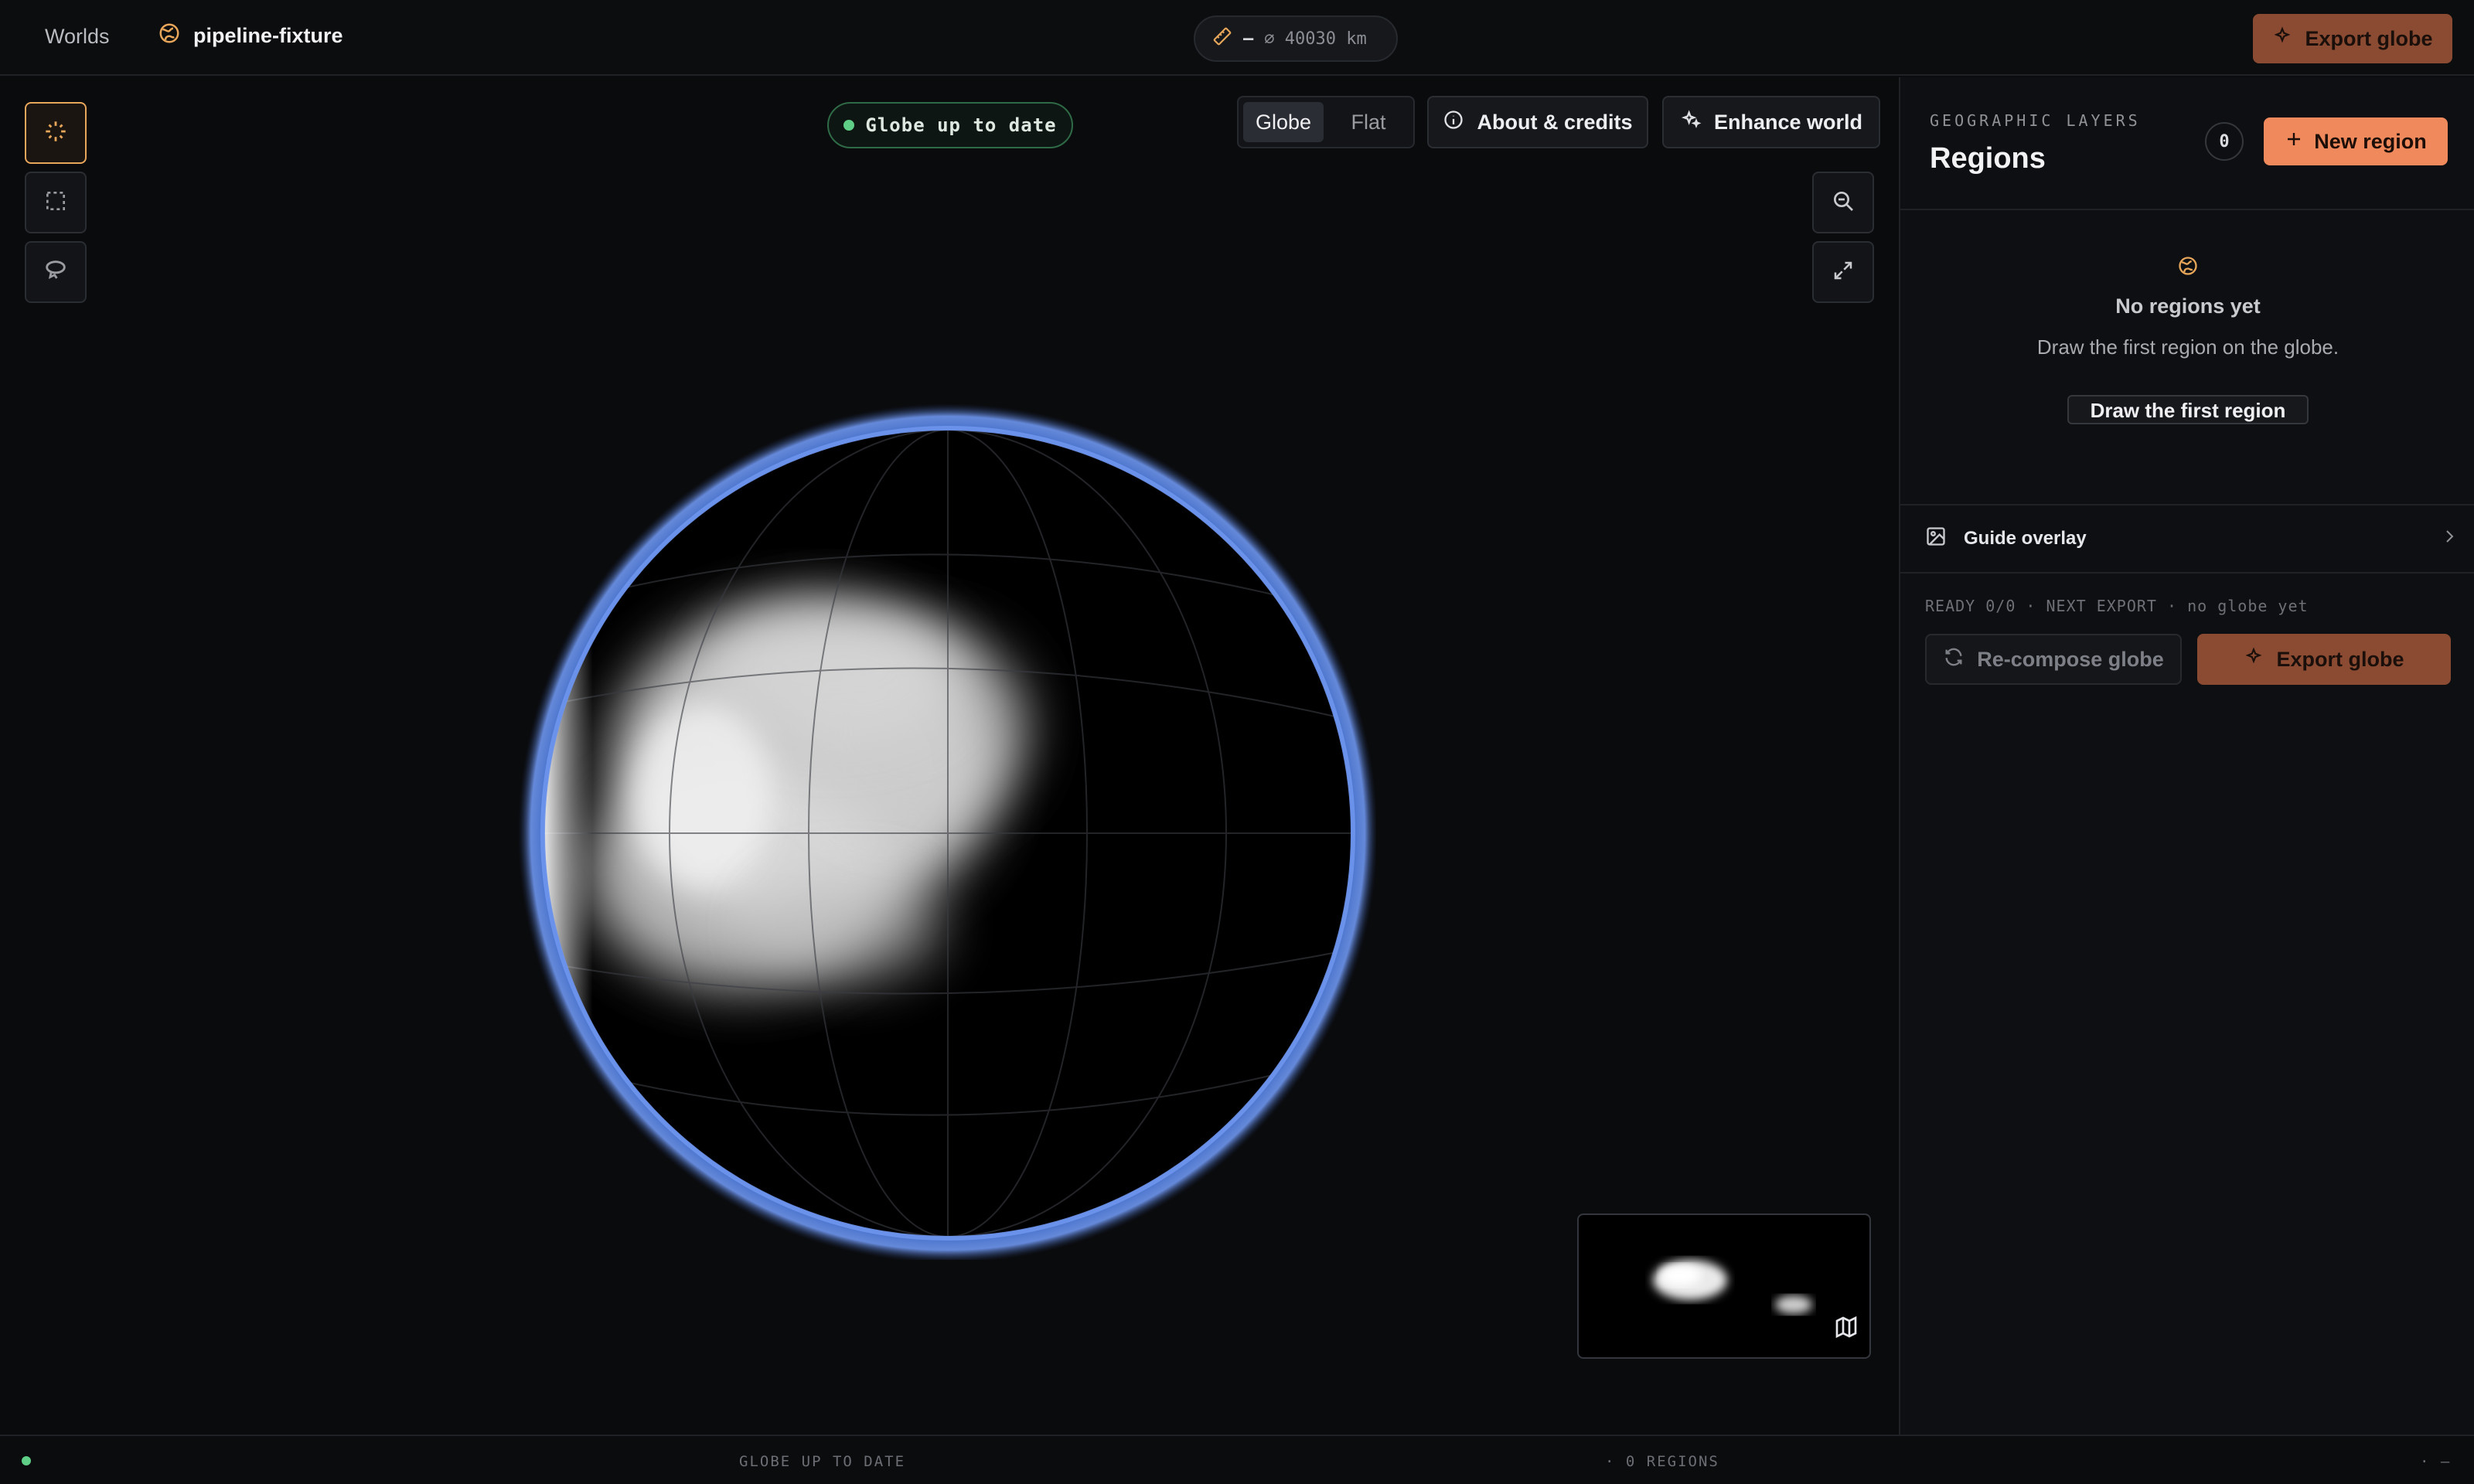 The width and height of the screenshot is (2474, 1484). I want to click on project-breadcrumb: pipeline-fixture, so click(250, 36).